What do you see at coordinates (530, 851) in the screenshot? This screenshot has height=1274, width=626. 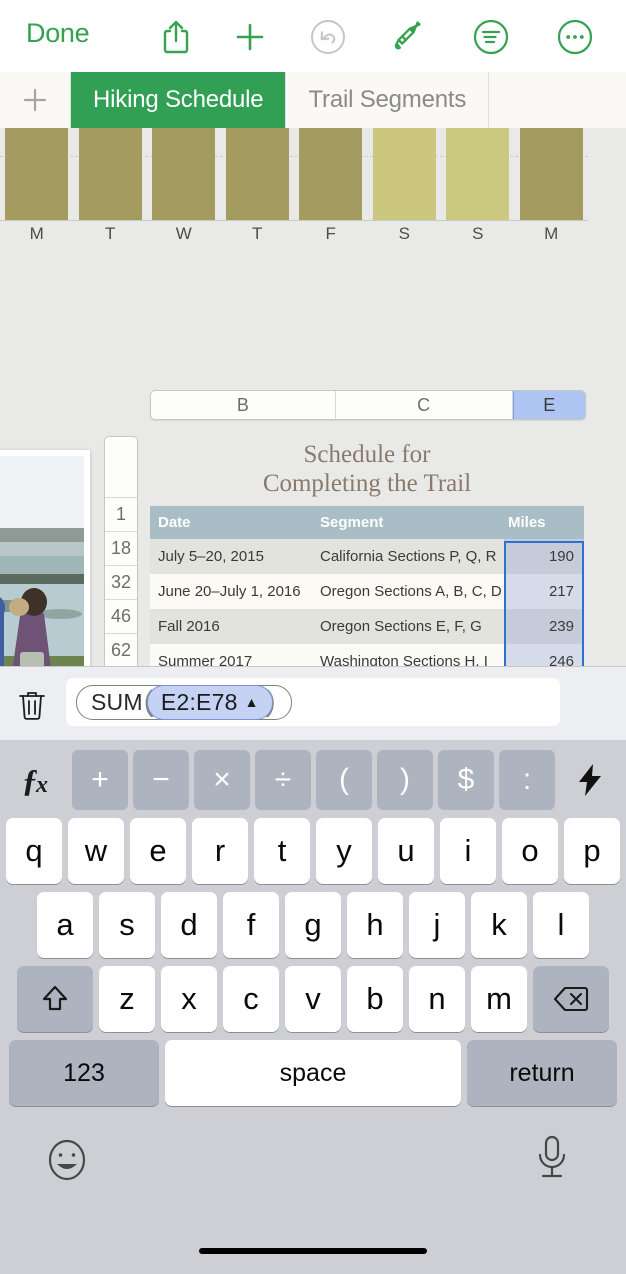 I see `key-o: o` at bounding box center [530, 851].